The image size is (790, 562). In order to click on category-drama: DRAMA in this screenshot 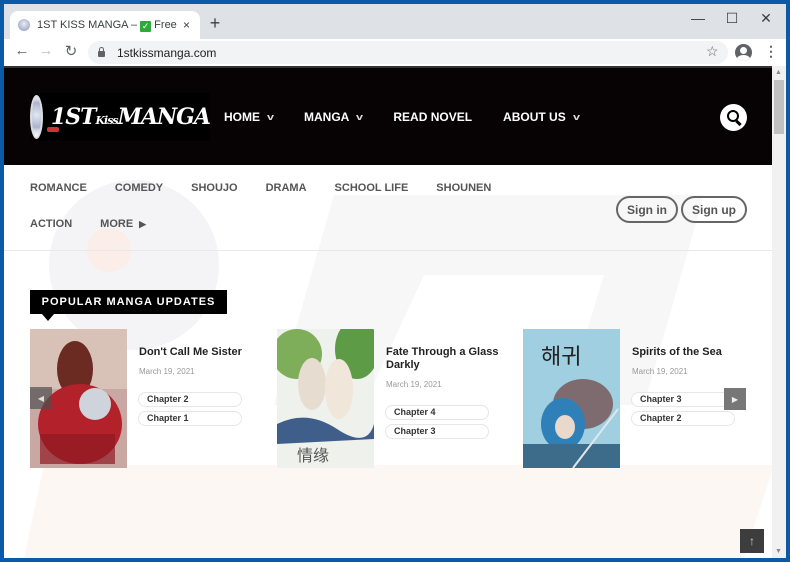, I will do `click(286, 200)`.